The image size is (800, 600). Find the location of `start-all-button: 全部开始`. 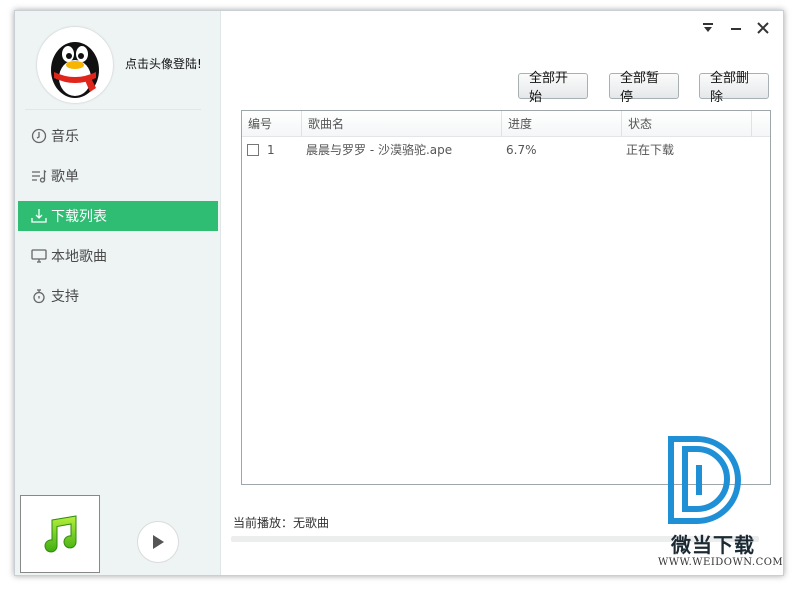

start-all-button: 全部开始 is located at coordinates (553, 88).